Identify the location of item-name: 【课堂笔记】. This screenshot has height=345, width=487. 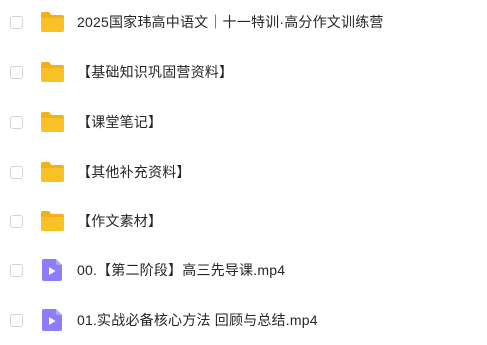
(119, 122).